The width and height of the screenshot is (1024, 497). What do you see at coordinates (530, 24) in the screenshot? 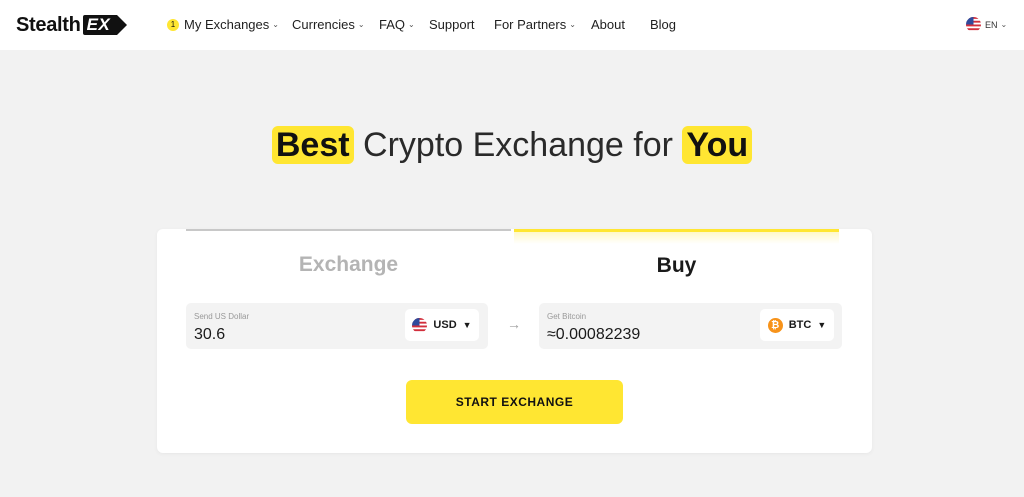
I see `nav-for-partners-label: For Partners` at bounding box center [530, 24].